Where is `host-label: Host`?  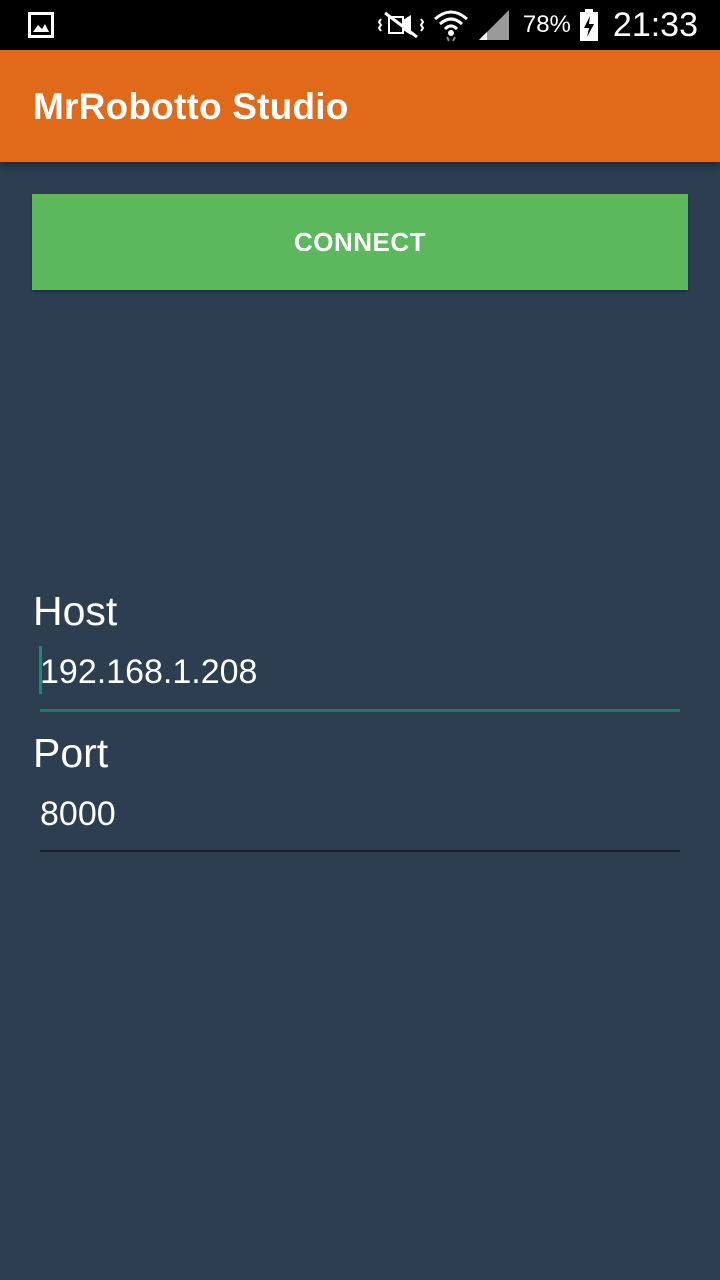 host-label: Host is located at coordinates (75, 611).